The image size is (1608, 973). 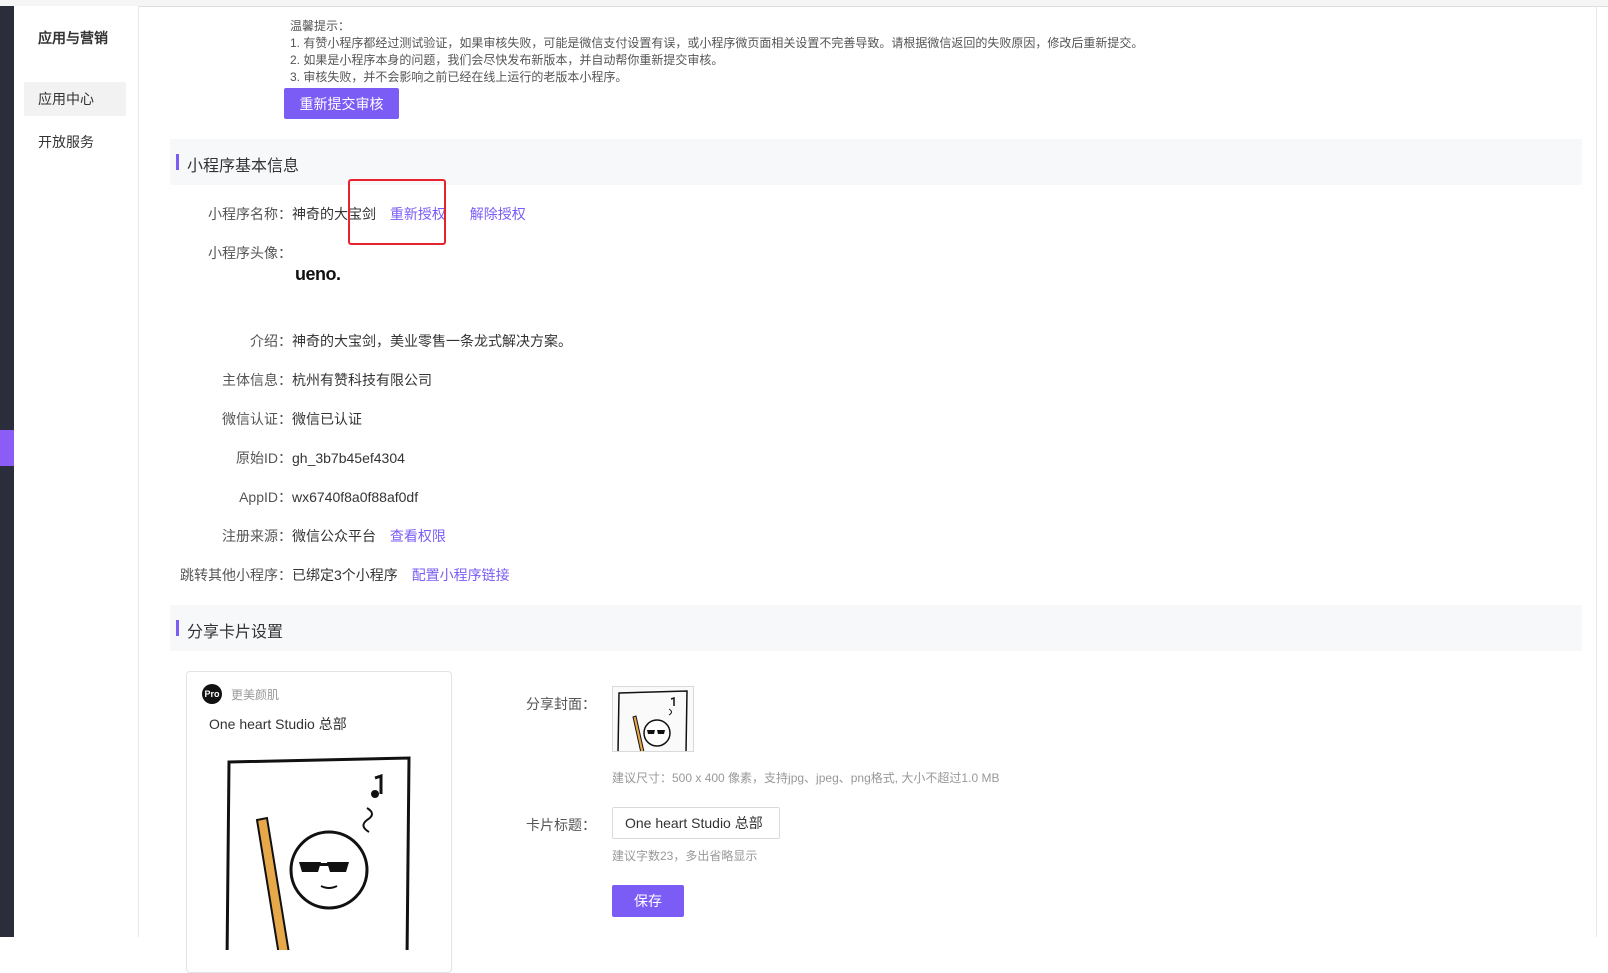 I want to click on sidebar-item-app-center: 应用中心, so click(x=75, y=99).